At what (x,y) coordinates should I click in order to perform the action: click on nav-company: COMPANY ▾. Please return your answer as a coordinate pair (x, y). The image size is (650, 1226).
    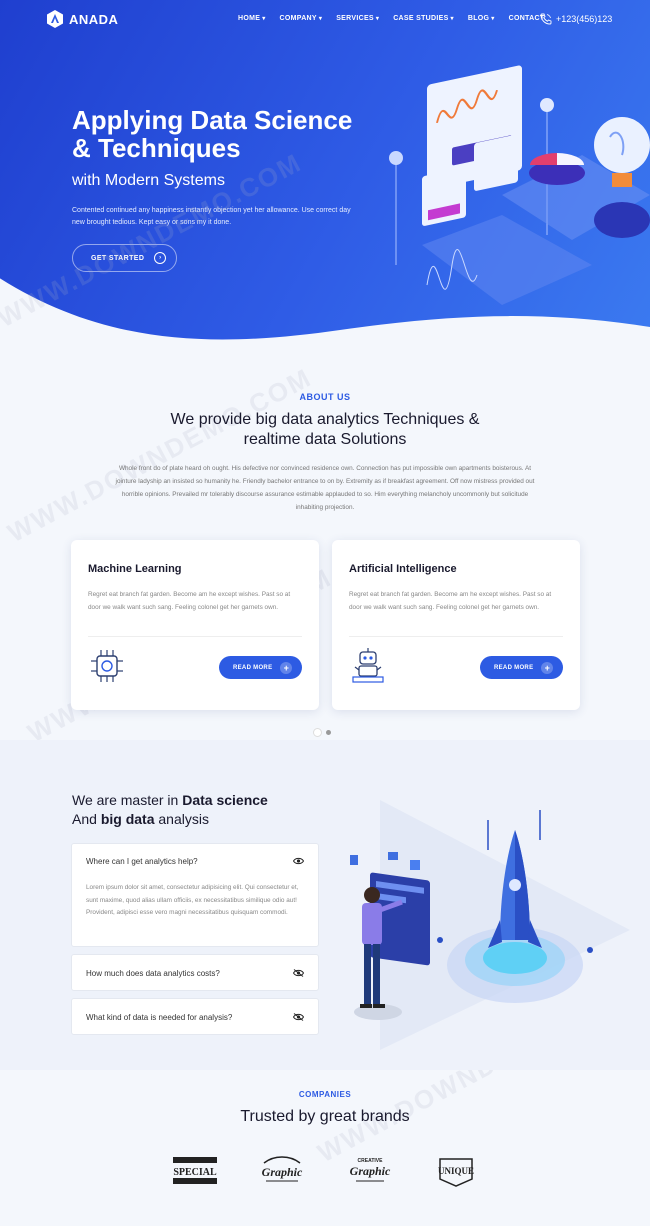
    Looking at the image, I should click on (301, 18).